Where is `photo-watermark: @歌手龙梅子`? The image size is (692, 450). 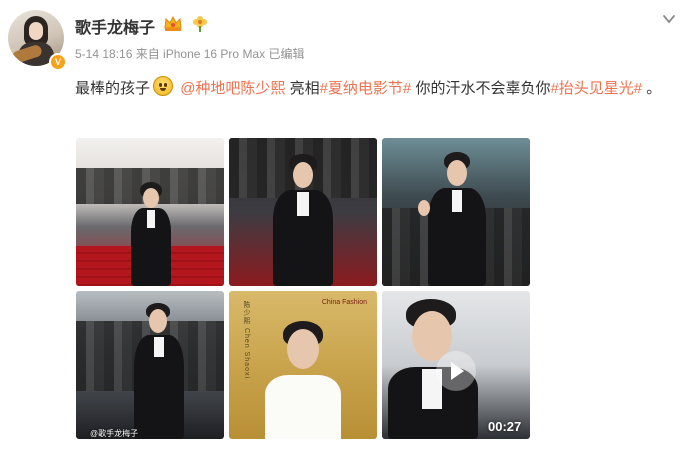 photo-watermark: @歌手龙梅子 is located at coordinates (114, 433).